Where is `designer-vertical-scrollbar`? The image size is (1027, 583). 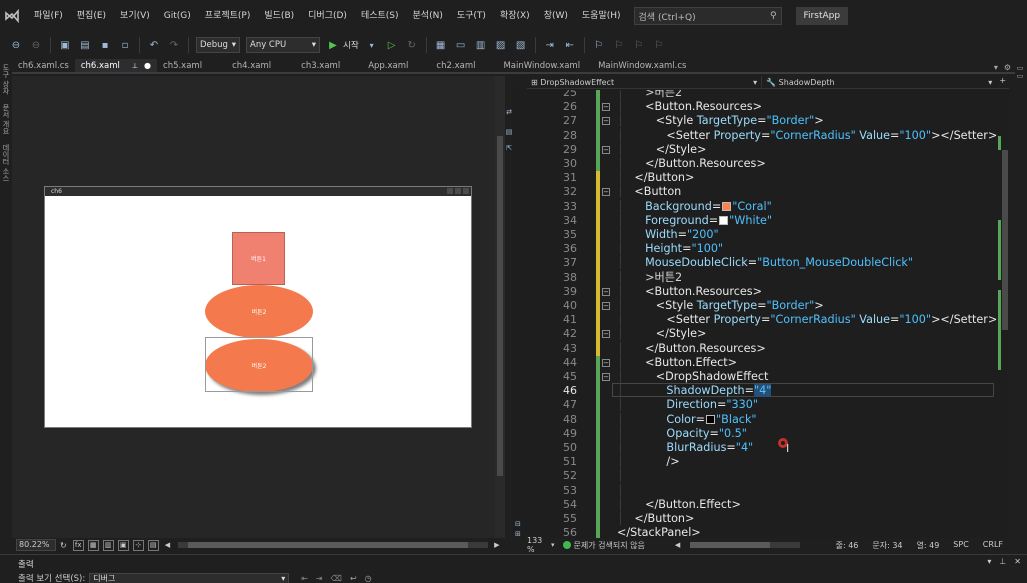
designer-vertical-scrollbar is located at coordinates (500, 307).